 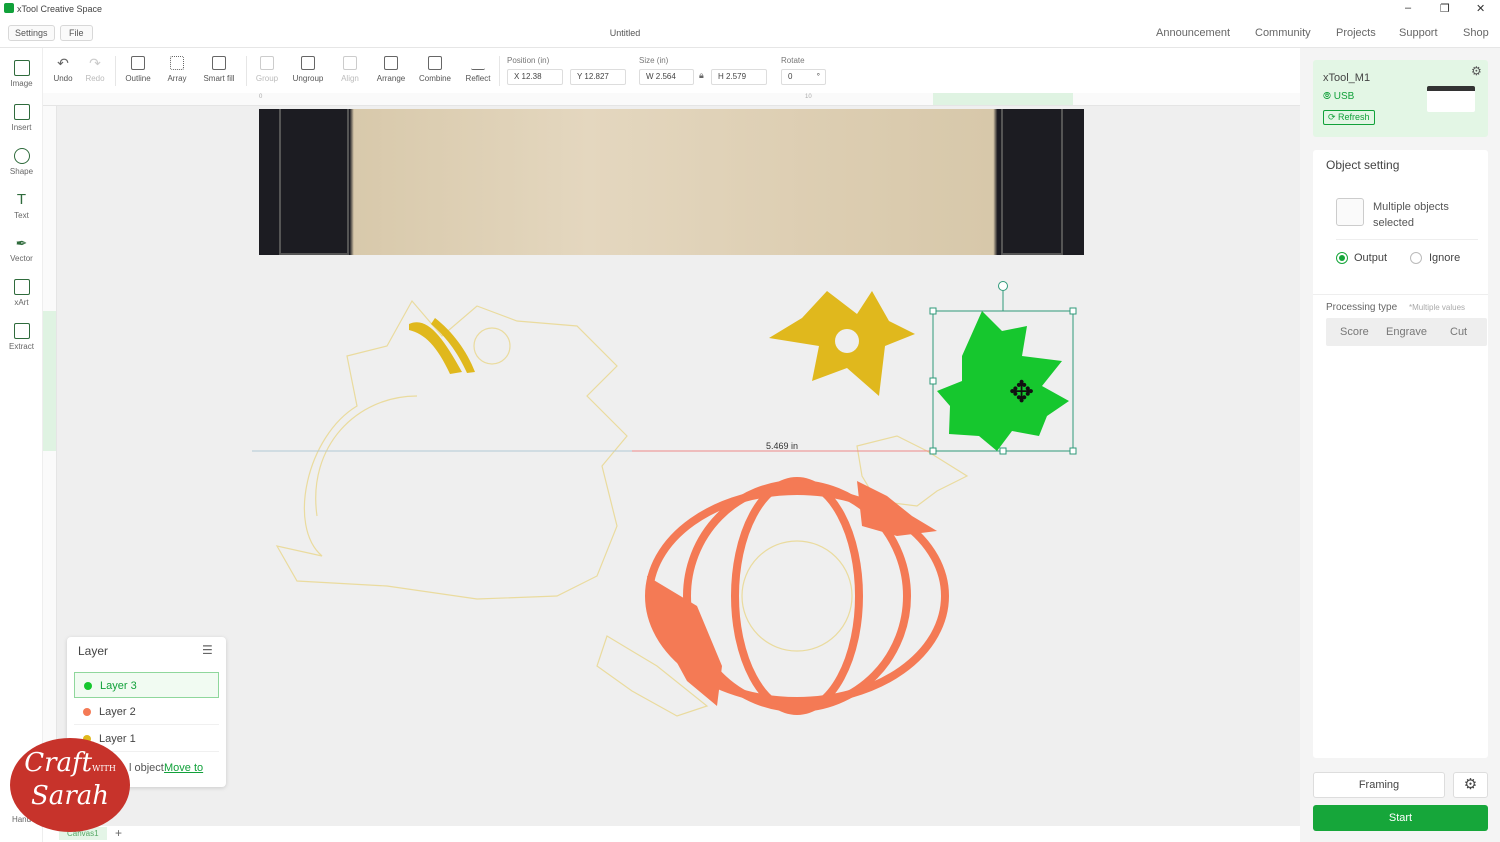 What do you see at coordinates (1379, 785) in the screenshot?
I see `framing-button: Framing` at bounding box center [1379, 785].